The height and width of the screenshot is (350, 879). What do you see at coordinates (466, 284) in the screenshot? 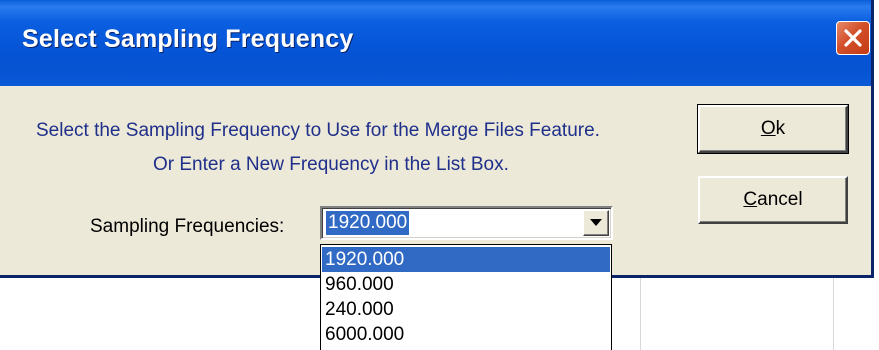
I see `list-item: 960.000` at bounding box center [466, 284].